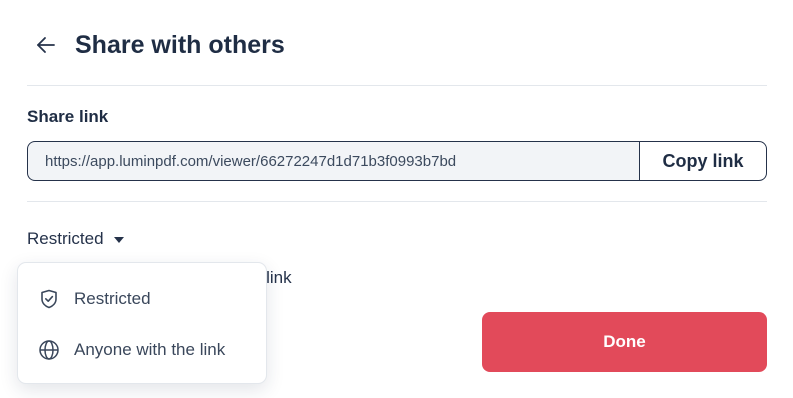 The height and width of the screenshot is (398, 793). I want to click on copy-link-button: Copy link, so click(703, 161).